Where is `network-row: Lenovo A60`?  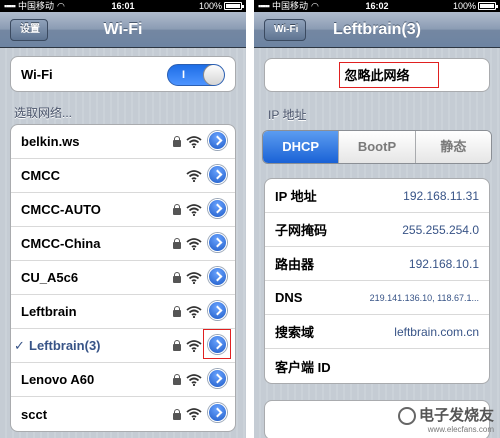 network-row: Lenovo A60 is located at coordinates (123, 380).